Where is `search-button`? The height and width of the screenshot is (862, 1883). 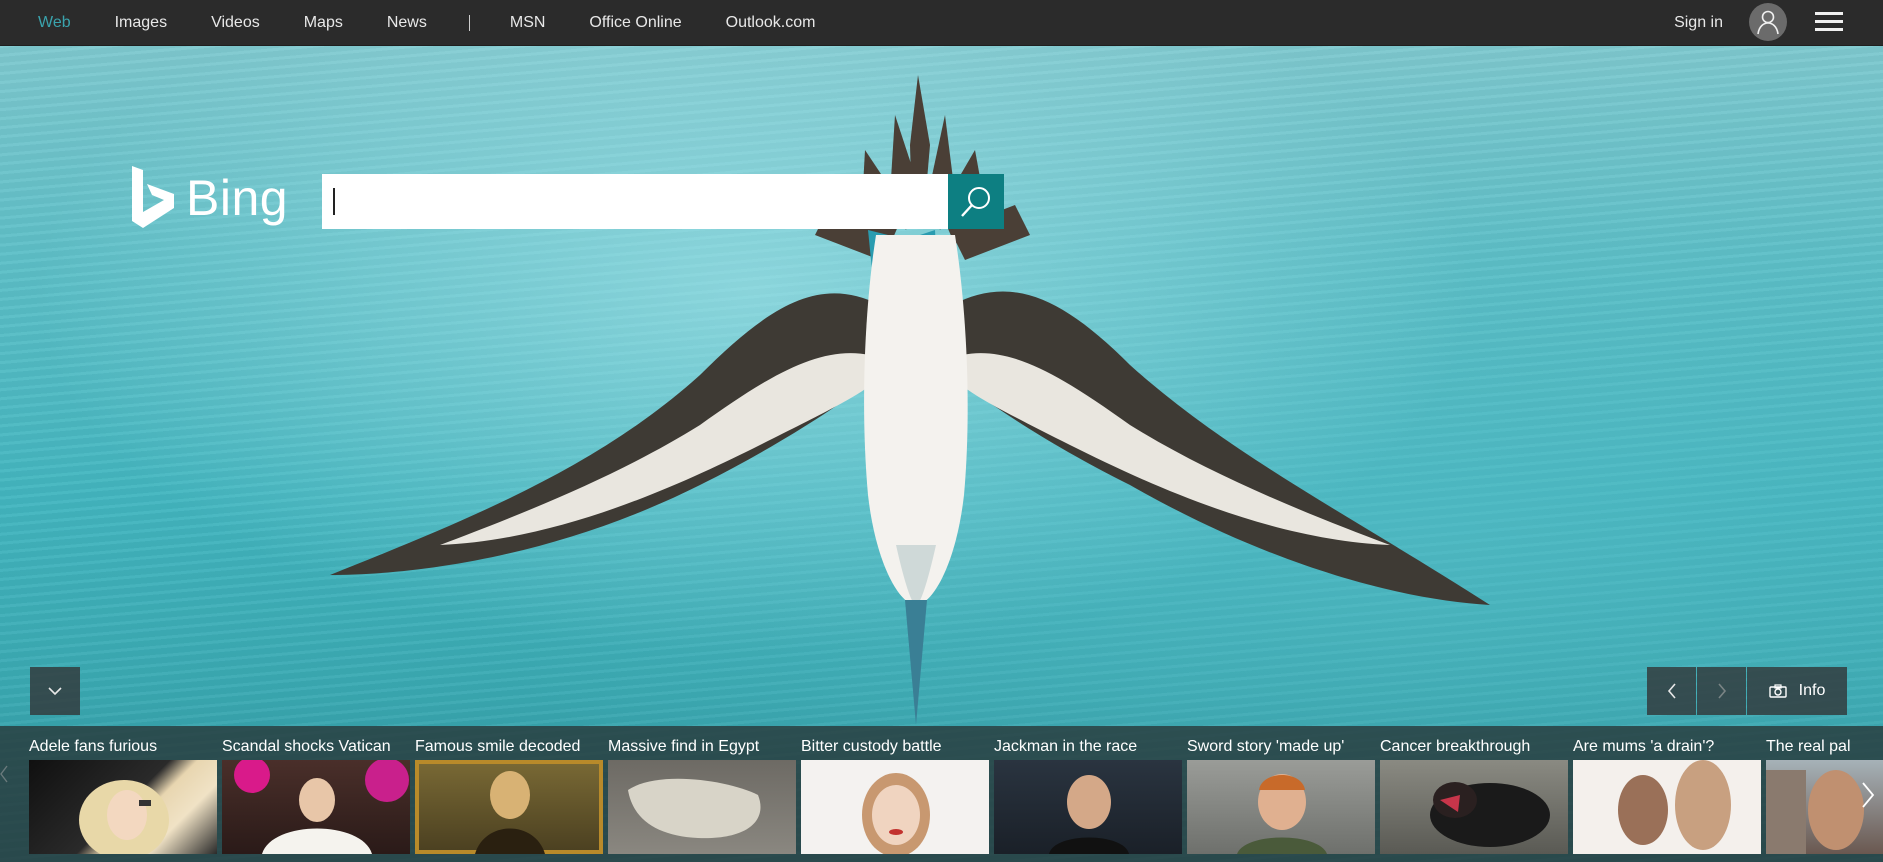 search-button is located at coordinates (976, 201).